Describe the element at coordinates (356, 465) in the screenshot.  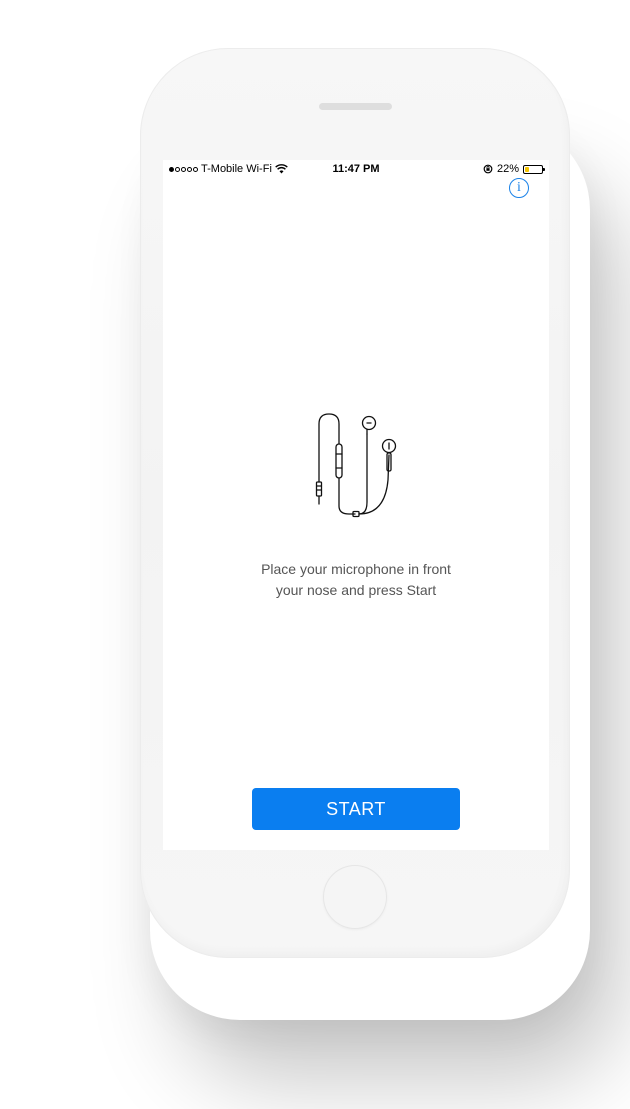
I see `earphones-icon` at that location.